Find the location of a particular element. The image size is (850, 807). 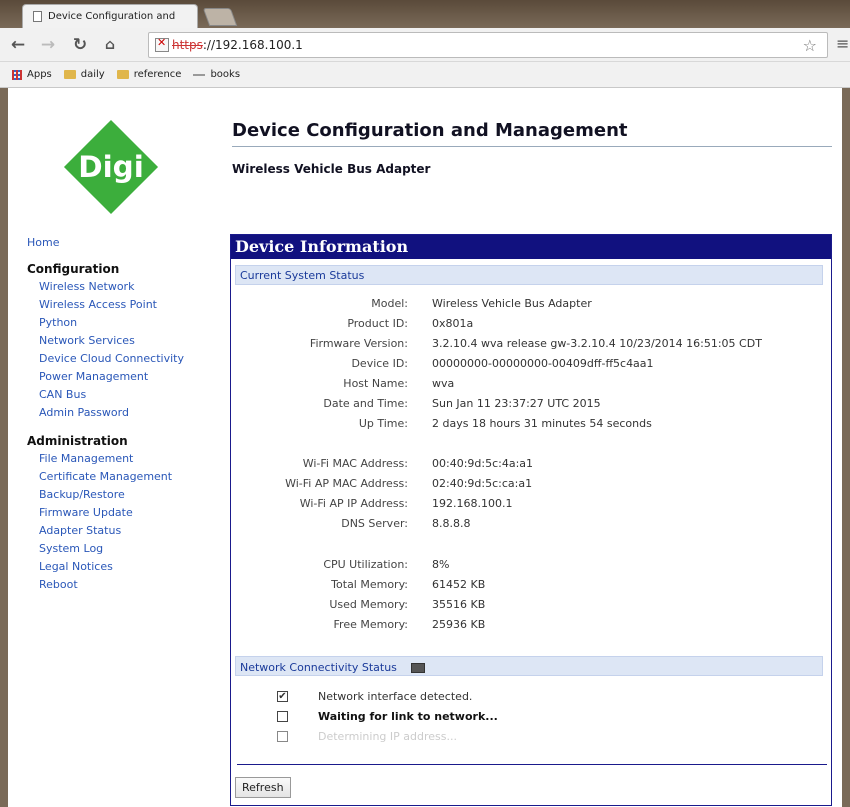

nav-legal-notices: Legal Notices is located at coordinates (122, 567).